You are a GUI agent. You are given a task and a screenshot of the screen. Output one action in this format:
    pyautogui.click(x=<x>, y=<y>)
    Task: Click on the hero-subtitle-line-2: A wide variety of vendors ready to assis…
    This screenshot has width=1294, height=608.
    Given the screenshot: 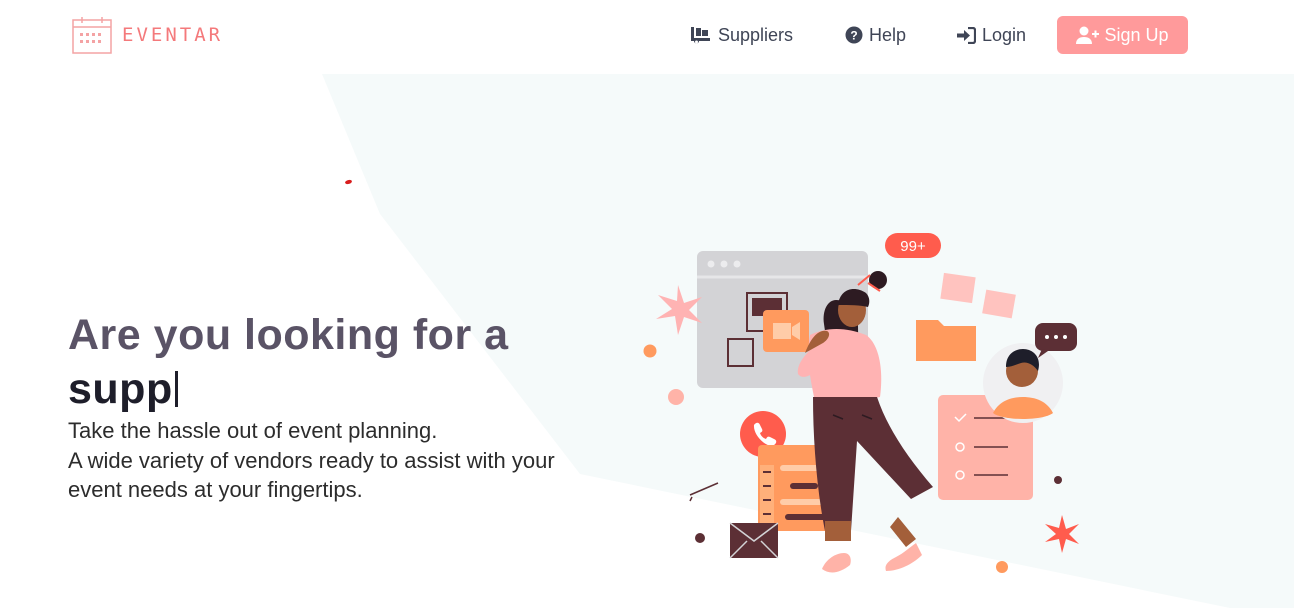 What is the action you would take?
    pyautogui.click(x=311, y=460)
    